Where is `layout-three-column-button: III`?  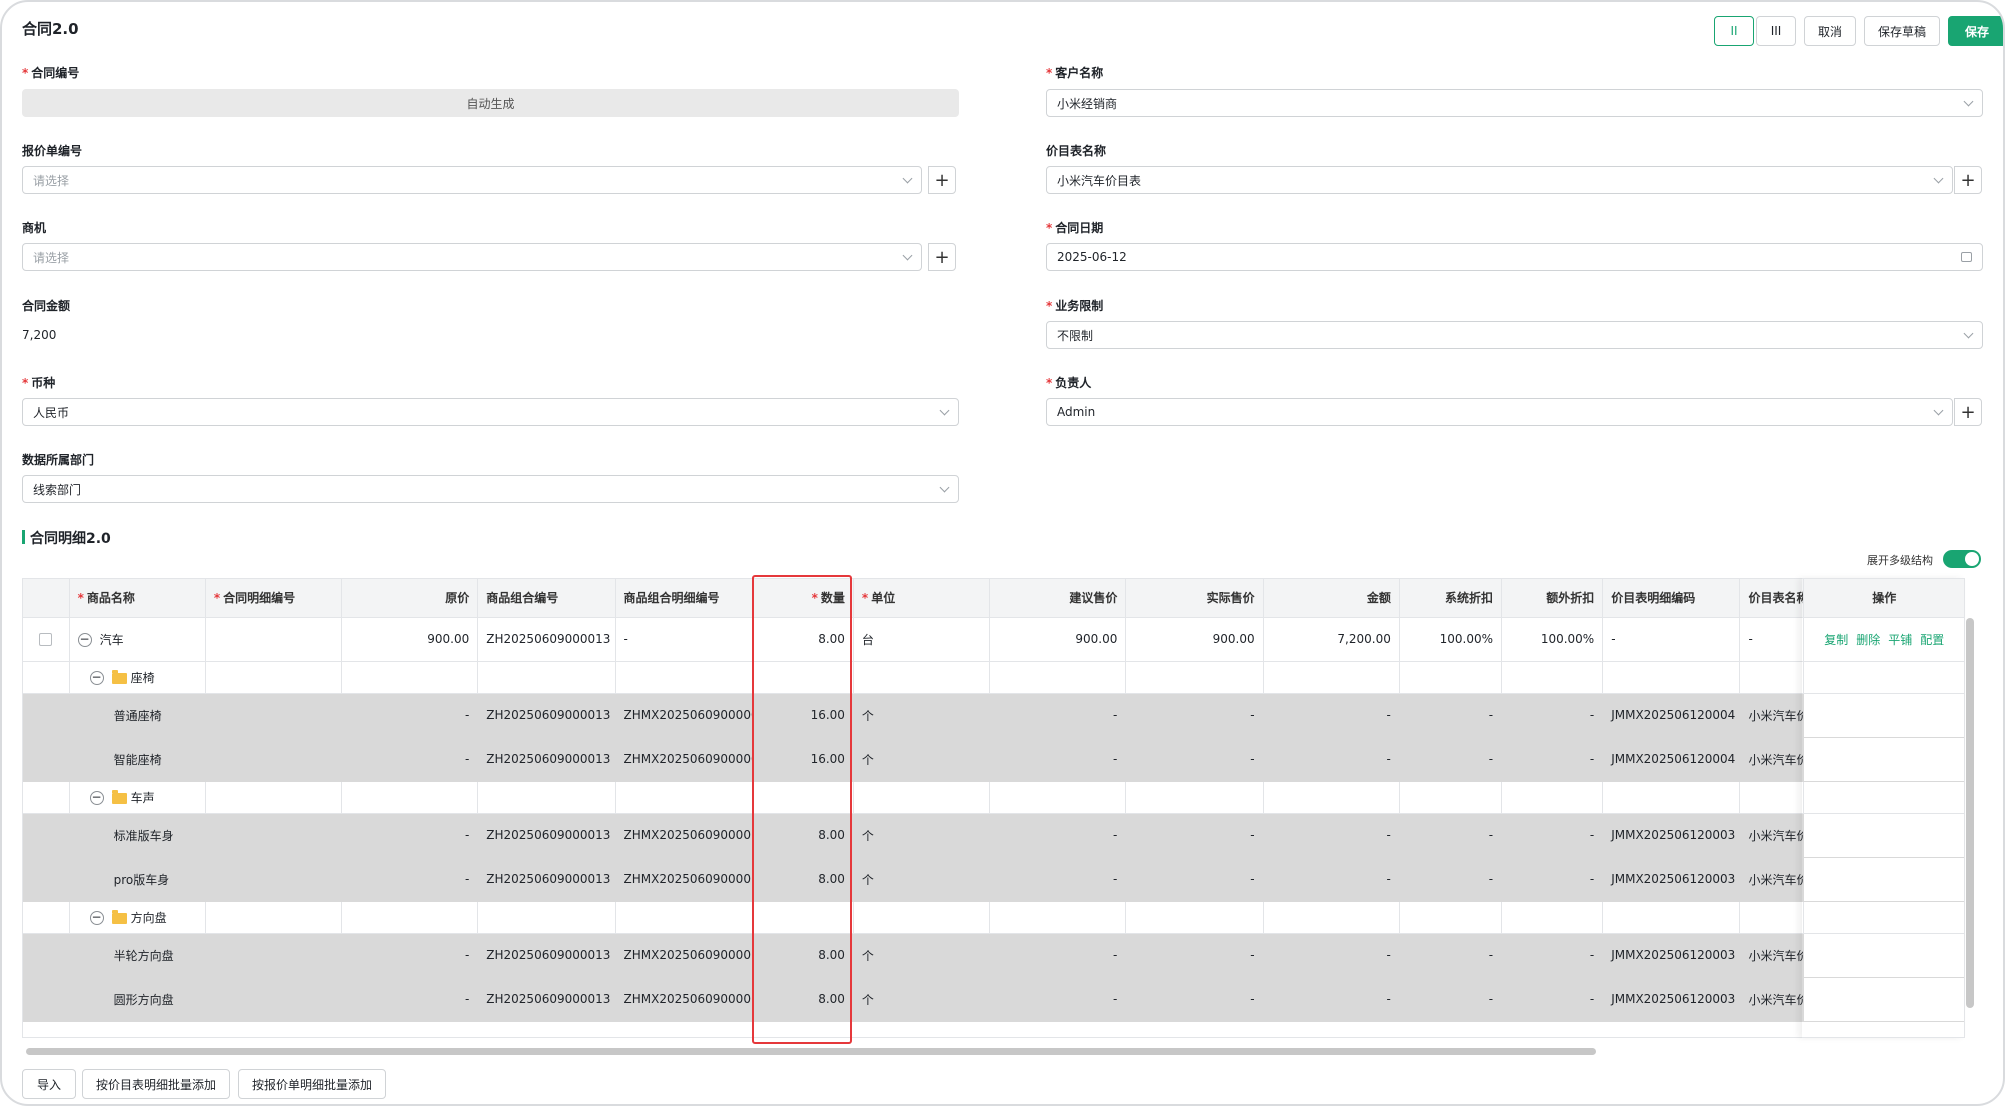
layout-three-column-button: III is located at coordinates (1776, 31).